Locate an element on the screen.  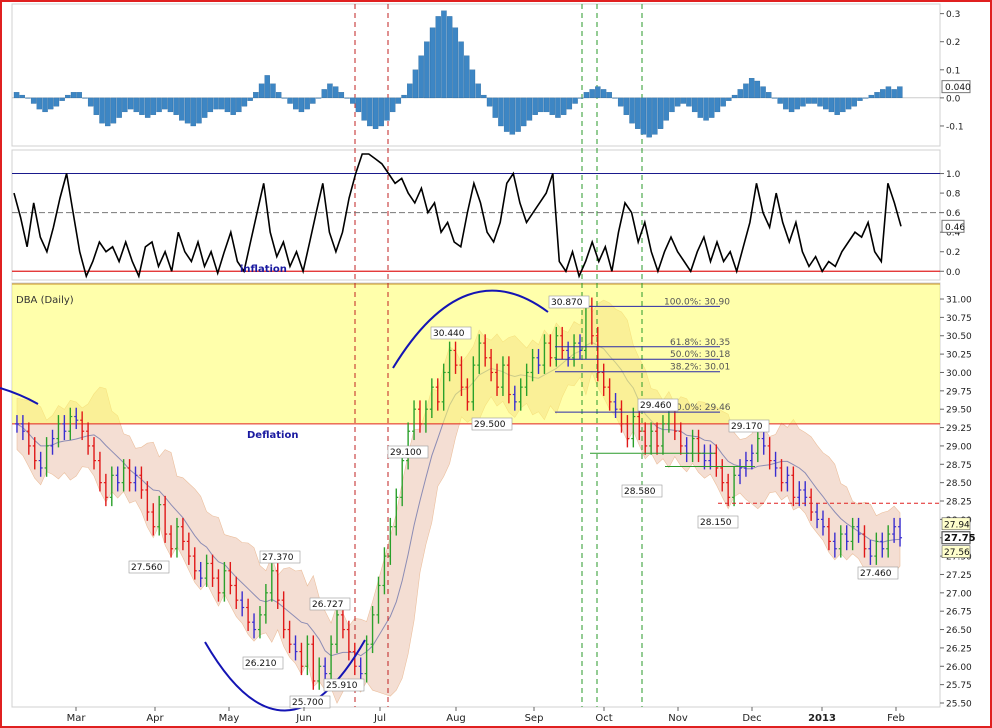
oscillator-tick-label: 0.2 is located at coordinates (953, 43).